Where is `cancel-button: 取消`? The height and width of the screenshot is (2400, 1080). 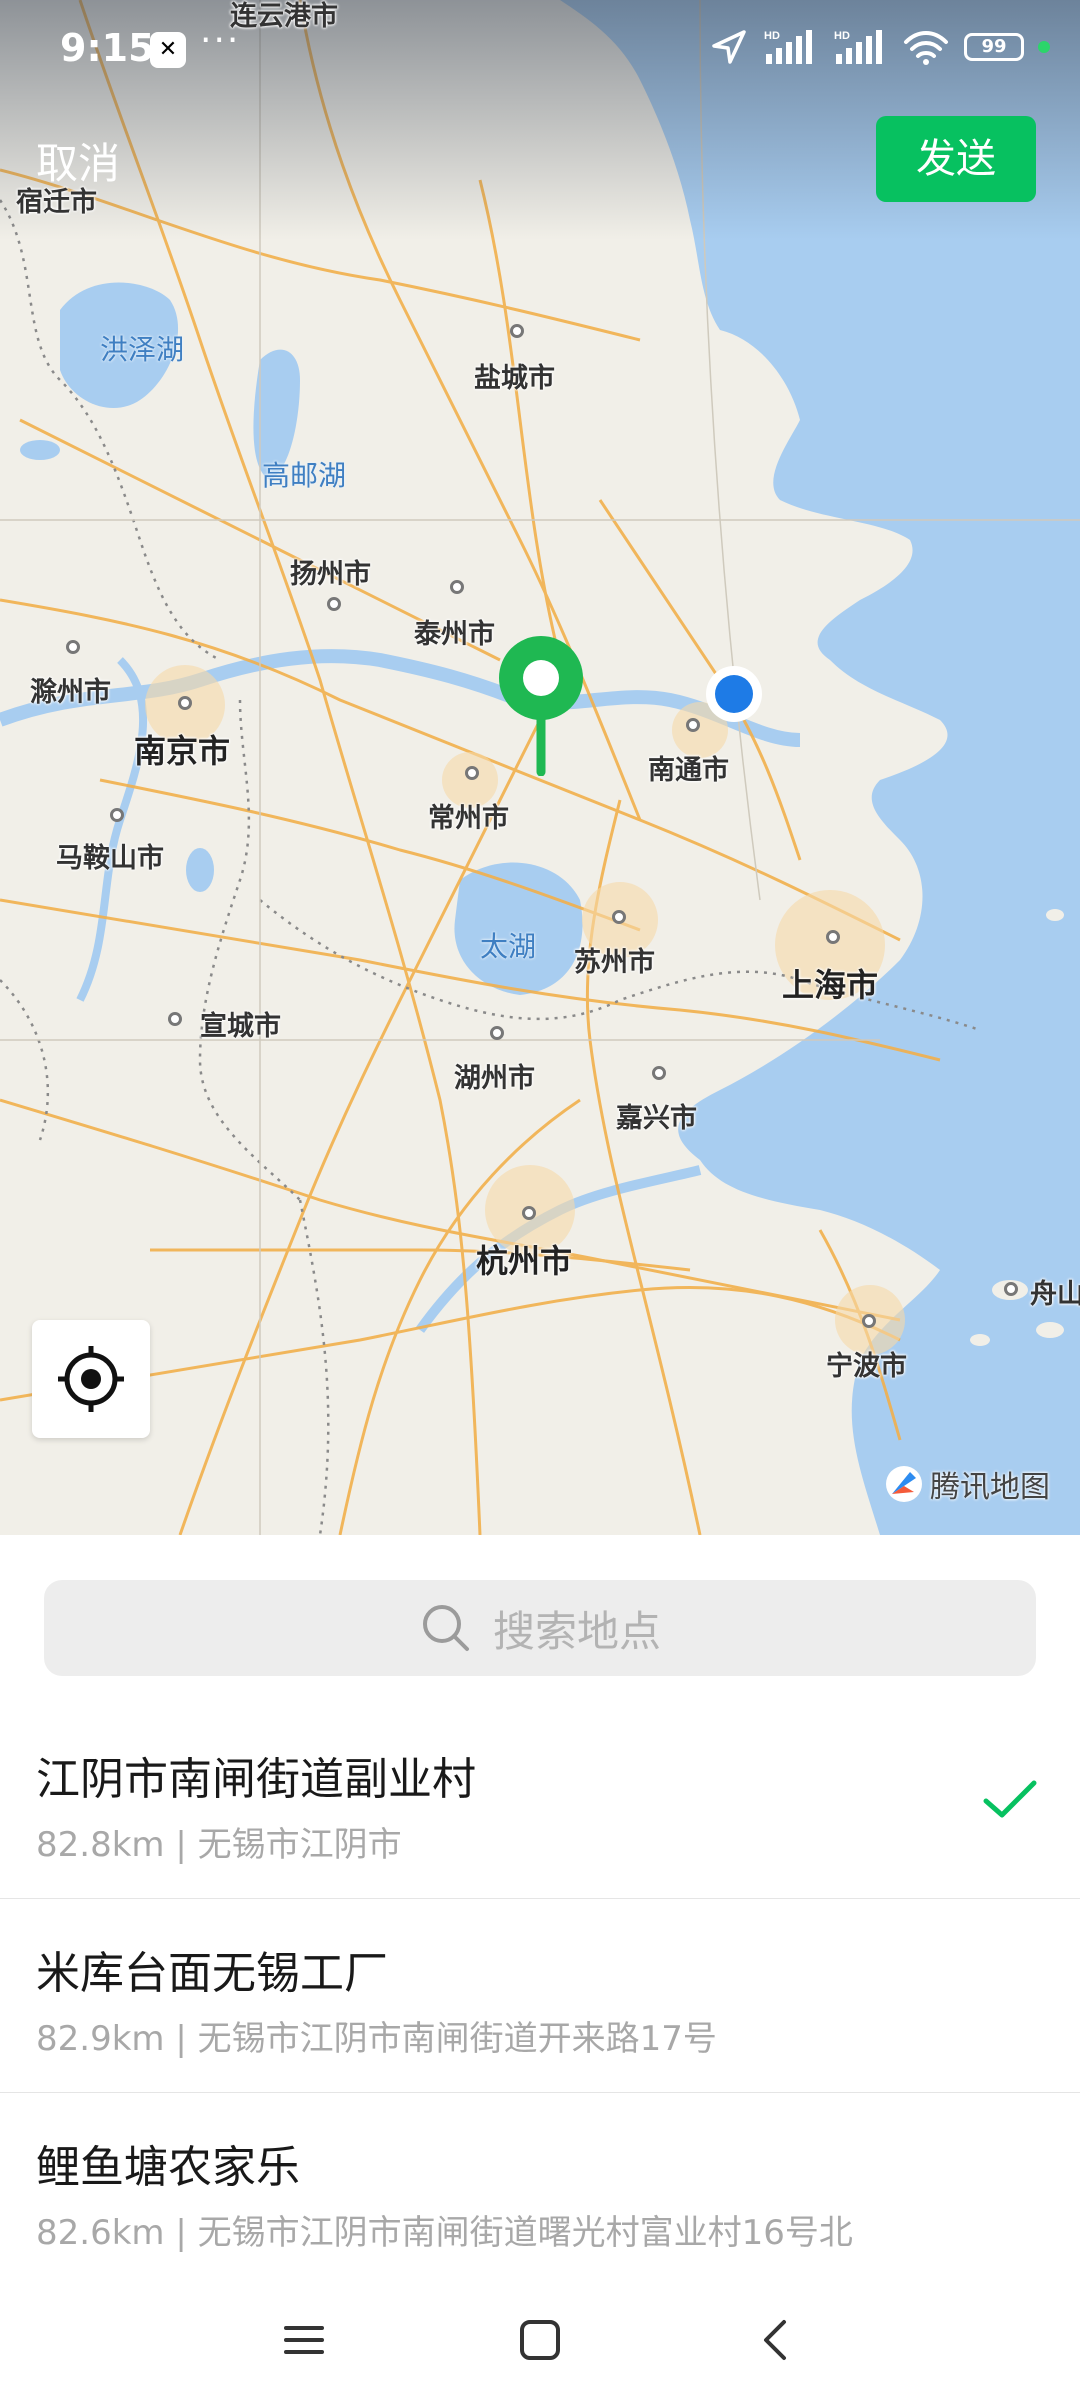
cancel-button: 取消 is located at coordinates (78, 160).